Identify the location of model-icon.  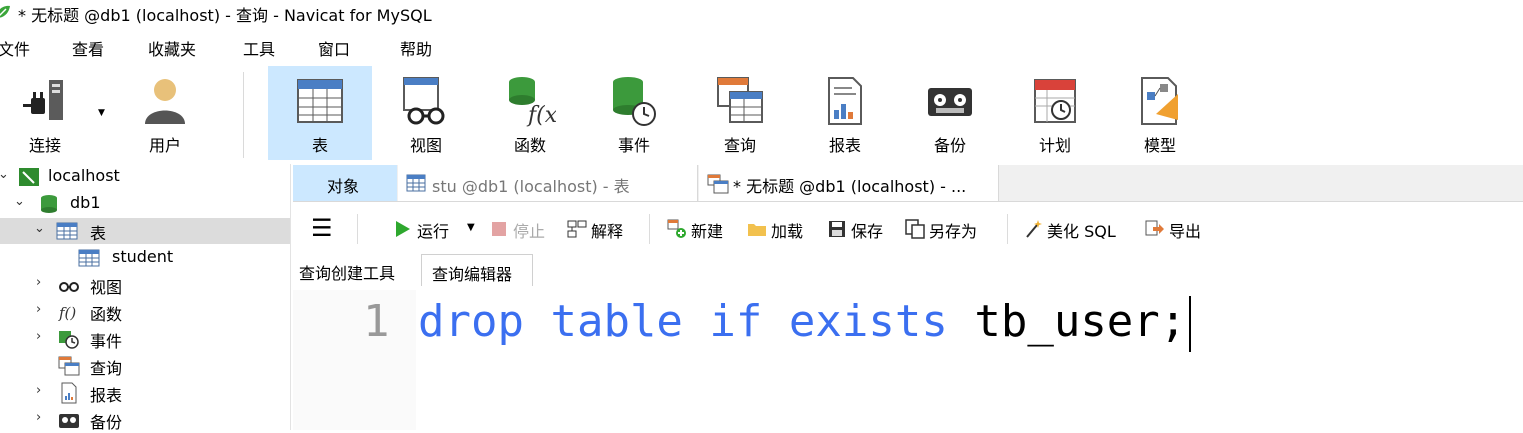
(1159, 101).